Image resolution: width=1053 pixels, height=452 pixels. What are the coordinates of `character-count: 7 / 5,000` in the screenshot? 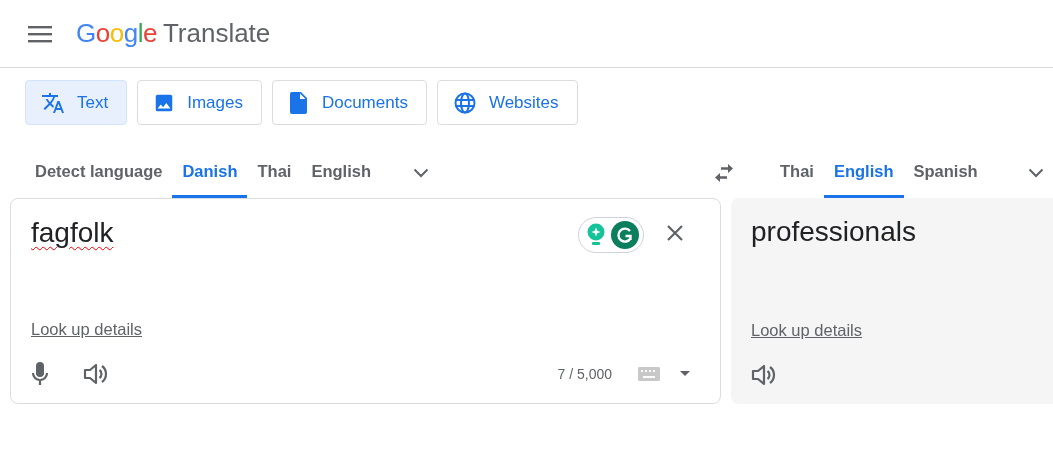 It's located at (584, 374).